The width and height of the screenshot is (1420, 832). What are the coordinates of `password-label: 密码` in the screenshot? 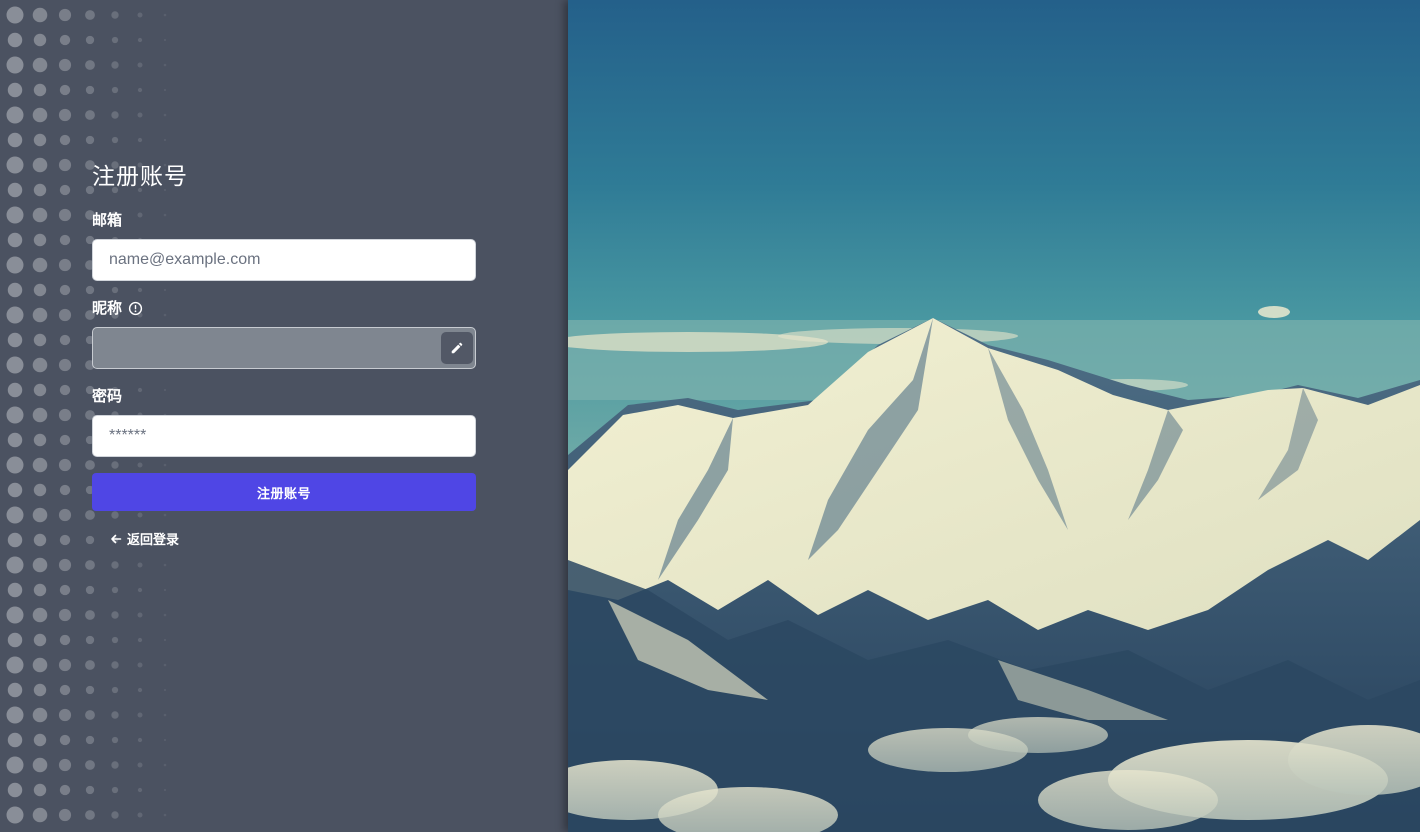 It's located at (284, 396).